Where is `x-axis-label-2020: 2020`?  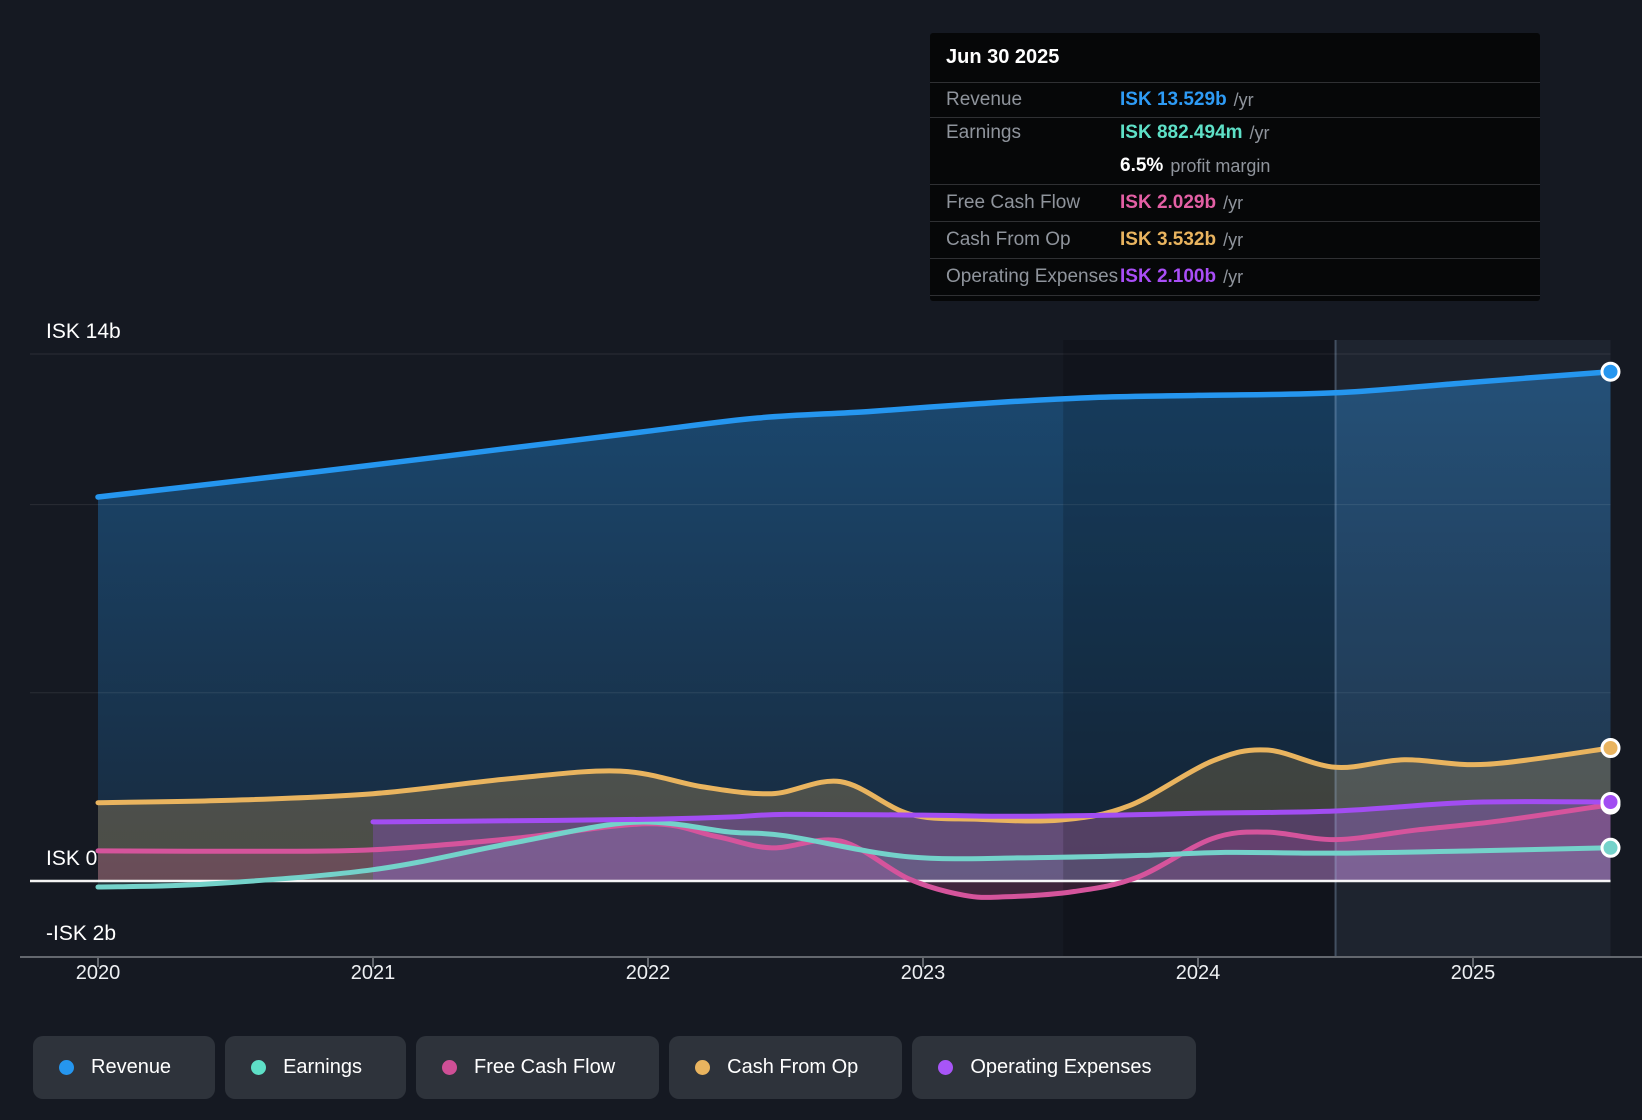 x-axis-label-2020: 2020 is located at coordinates (98, 973).